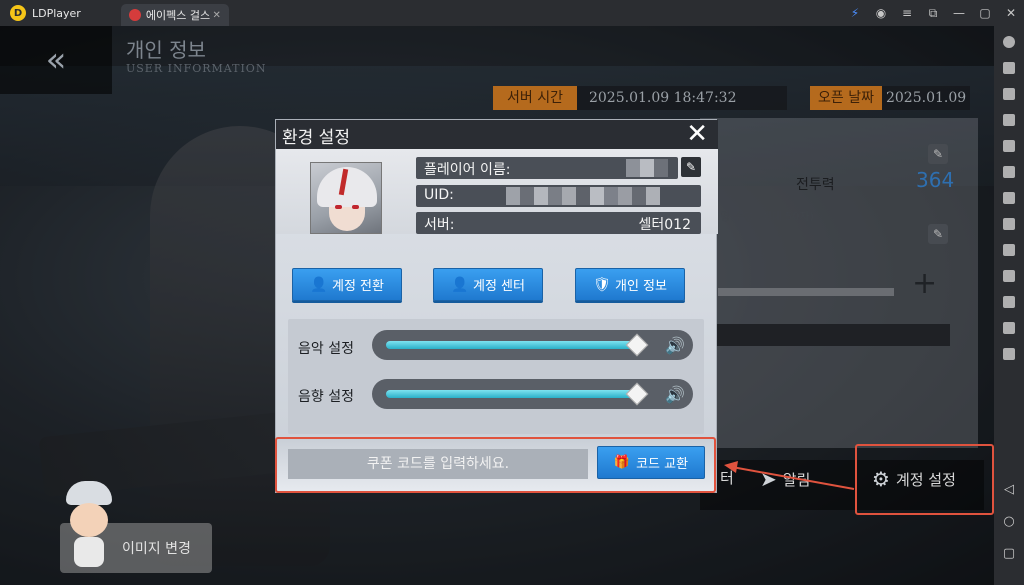 The width and height of the screenshot is (1024, 585). Describe the element at coordinates (1009, 94) in the screenshot. I see `volume-up-icon` at that location.